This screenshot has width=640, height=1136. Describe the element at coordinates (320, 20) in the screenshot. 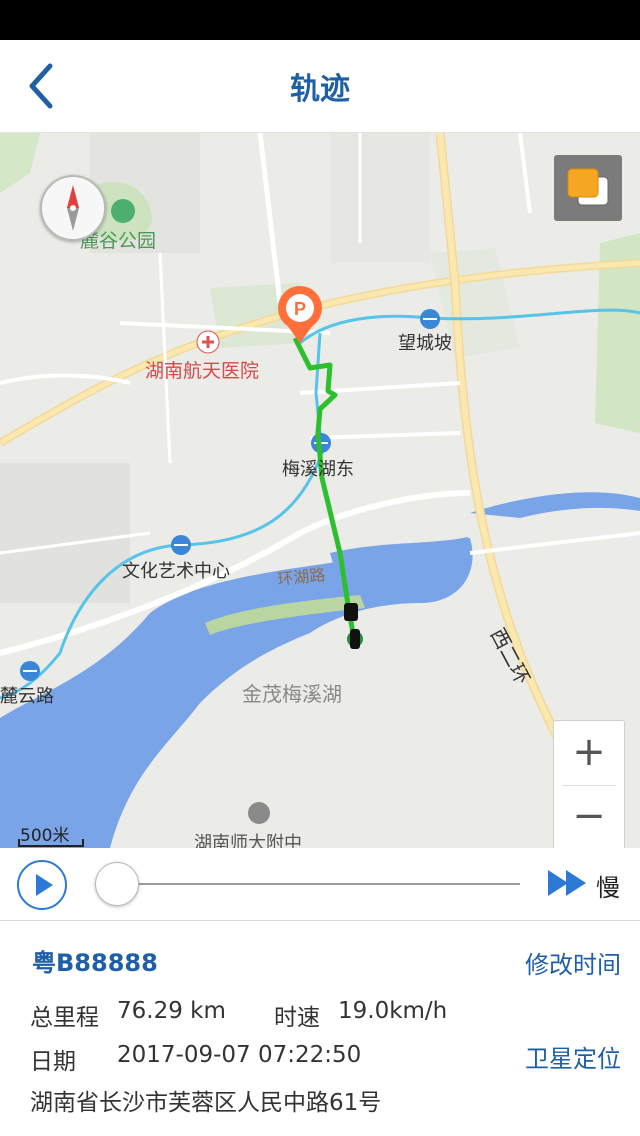

I see `status-bar` at that location.